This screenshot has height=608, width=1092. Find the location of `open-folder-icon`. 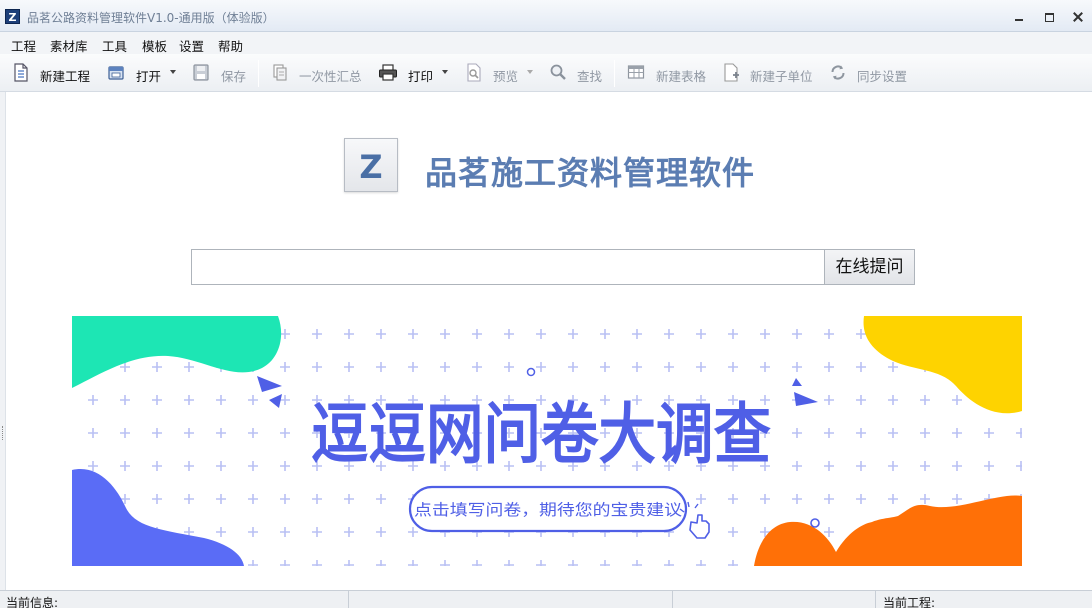

open-folder-icon is located at coordinates (116, 73).